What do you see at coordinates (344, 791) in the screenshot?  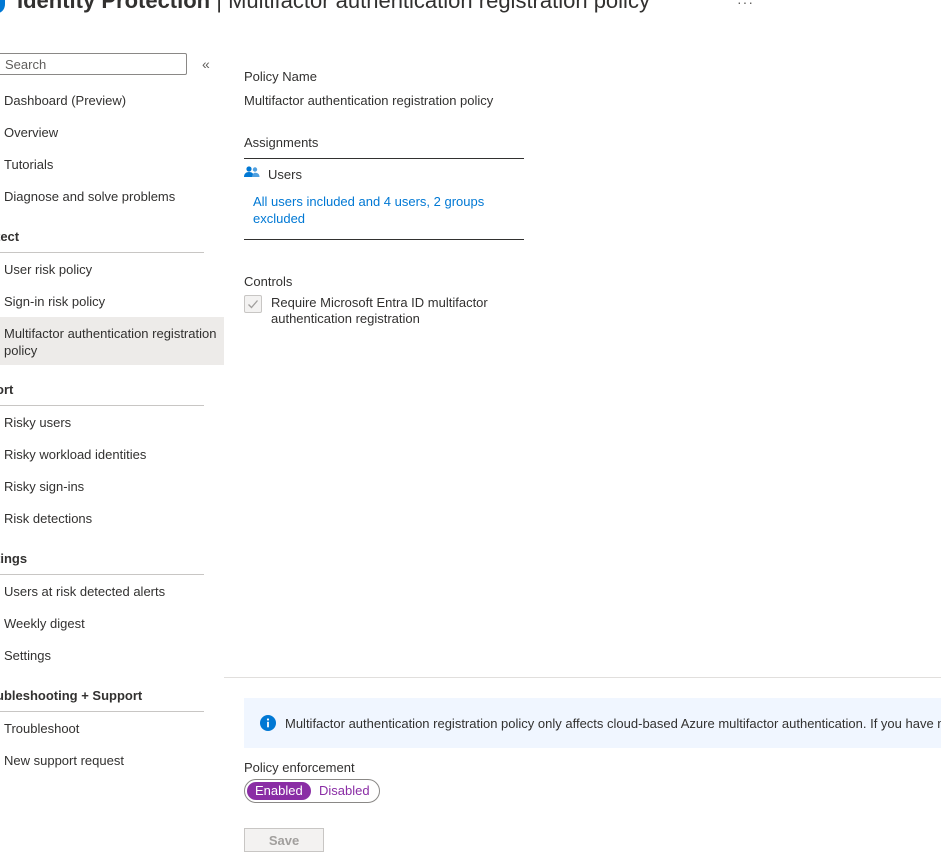 I see `disabled-option: Disabled` at bounding box center [344, 791].